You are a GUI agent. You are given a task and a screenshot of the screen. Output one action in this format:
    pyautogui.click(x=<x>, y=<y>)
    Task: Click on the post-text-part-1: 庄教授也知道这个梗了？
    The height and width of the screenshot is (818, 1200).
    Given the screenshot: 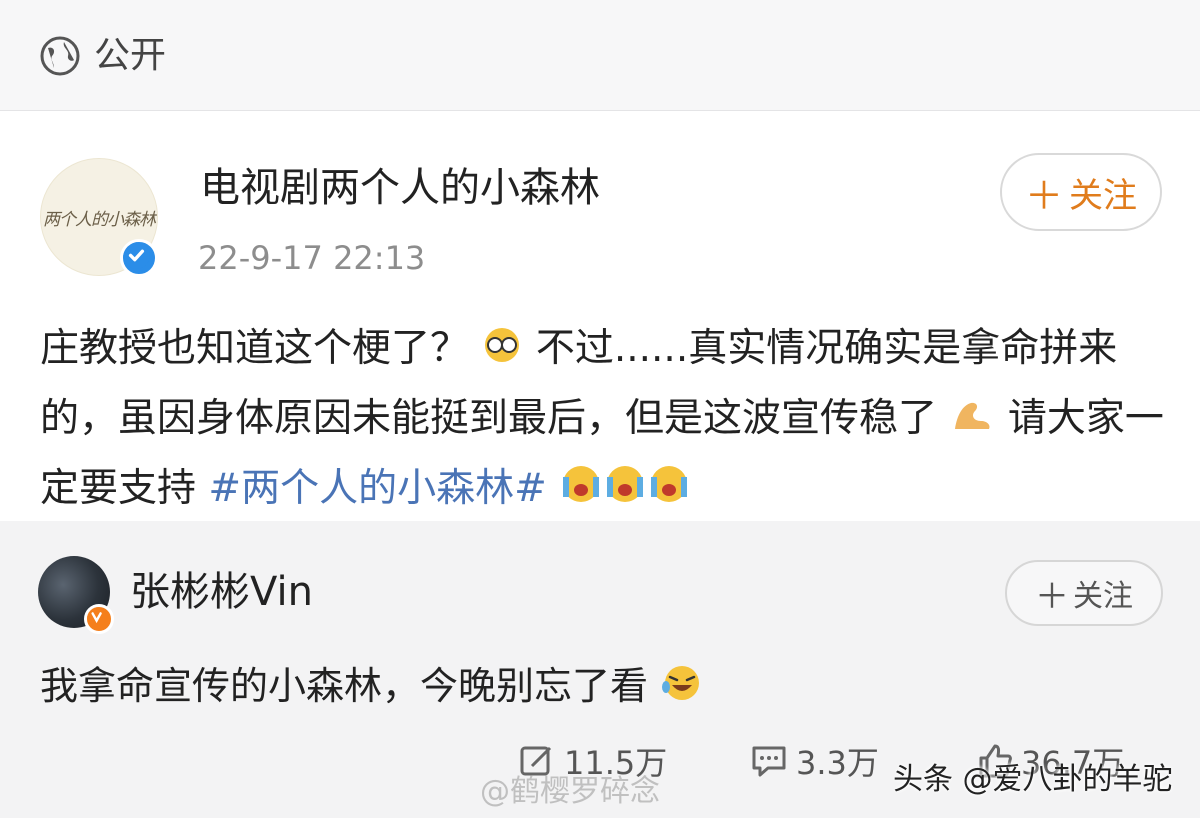 What is the action you would take?
    pyautogui.click(x=255, y=348)
    